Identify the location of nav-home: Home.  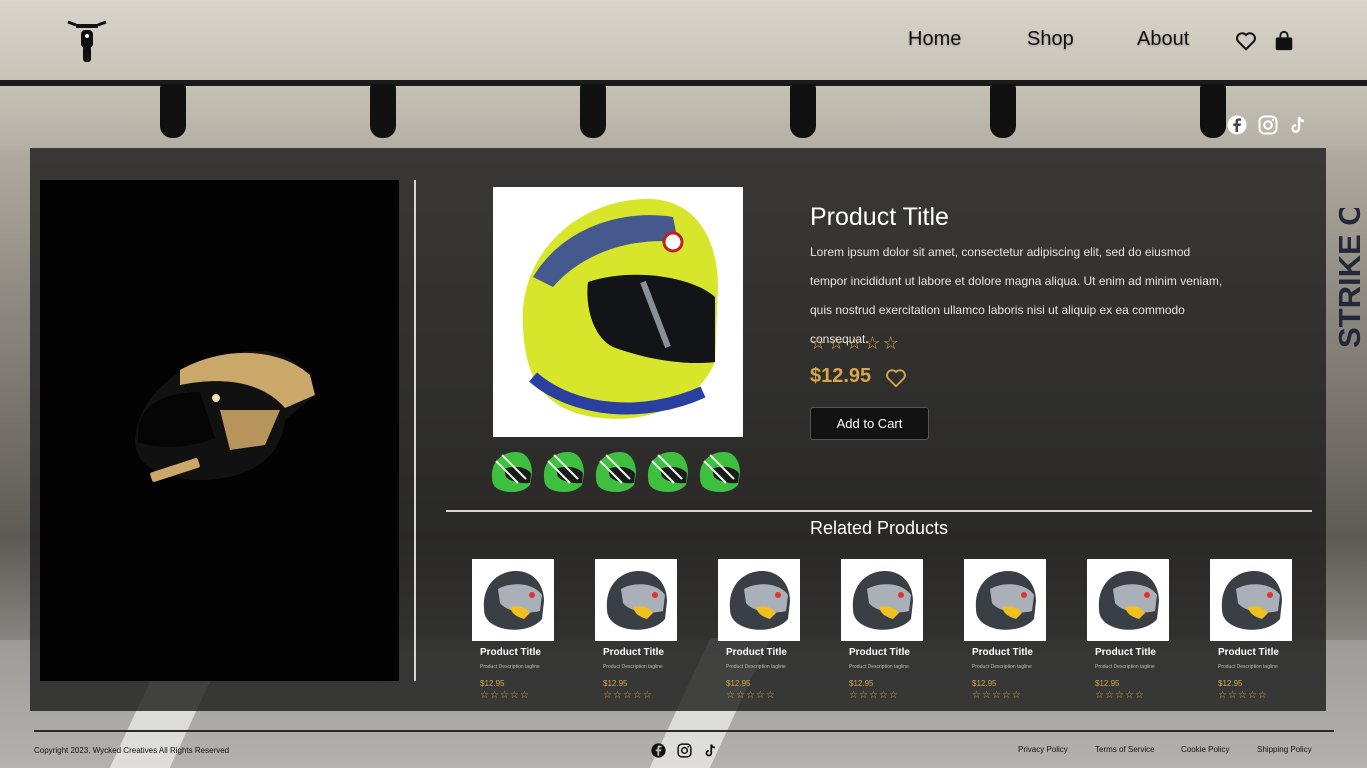
(934, 39).